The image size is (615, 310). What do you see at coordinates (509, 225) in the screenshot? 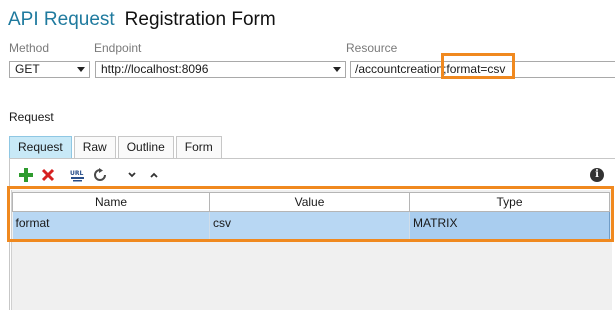
I see `param-type-cell: MATRIX` at bounding box center [509, 225].